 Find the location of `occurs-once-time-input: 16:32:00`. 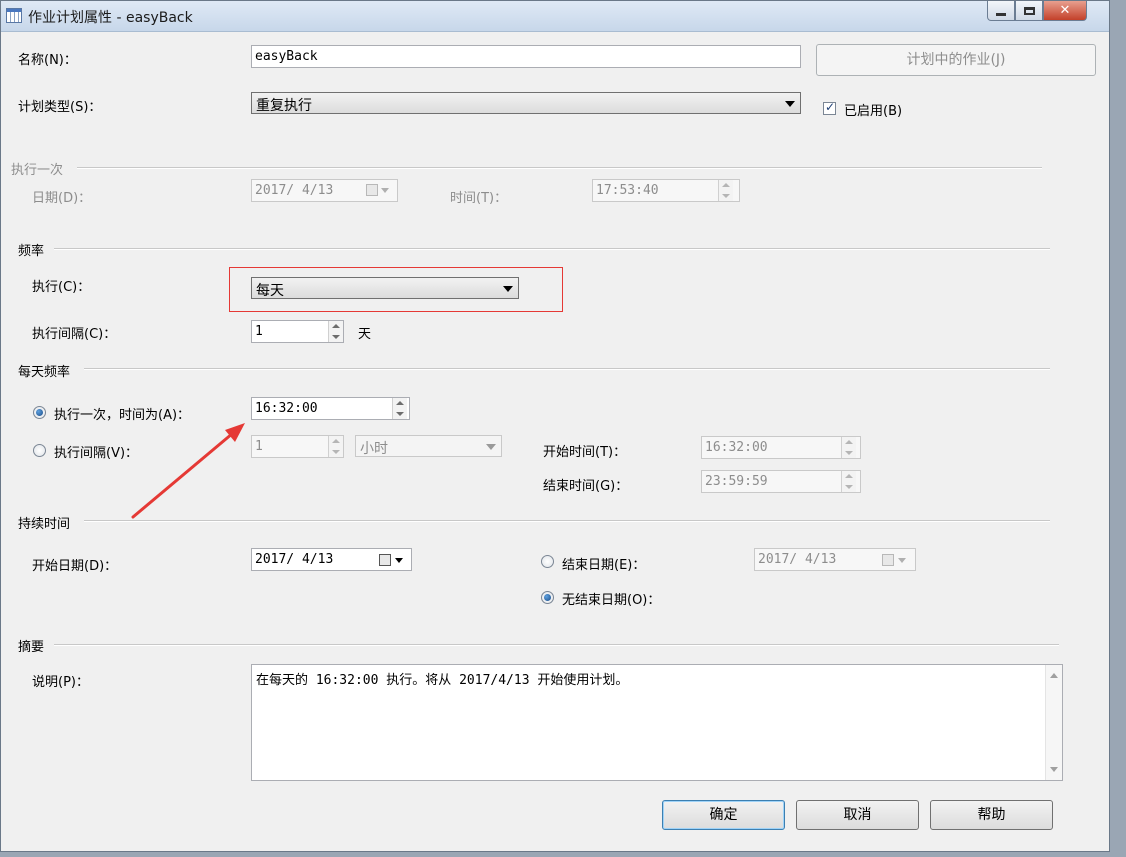

occurs-once-time-input: 16:32:00 is located at coordinates (330, 408).